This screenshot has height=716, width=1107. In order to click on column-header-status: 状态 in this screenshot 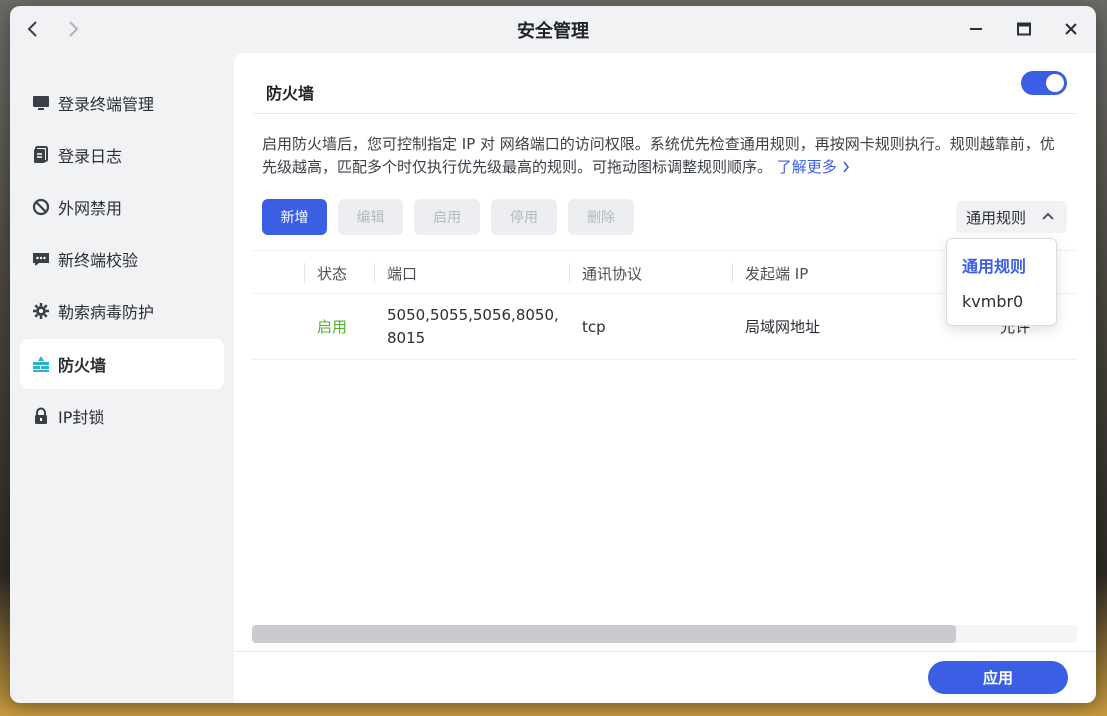, I will do `click(332, 273)`.